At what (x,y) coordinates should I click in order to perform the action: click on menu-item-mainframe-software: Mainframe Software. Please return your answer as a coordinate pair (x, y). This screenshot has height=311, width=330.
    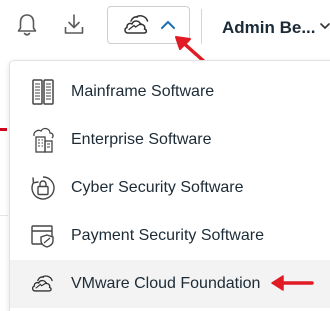
    Looking at the image, I should click on (170, 92).